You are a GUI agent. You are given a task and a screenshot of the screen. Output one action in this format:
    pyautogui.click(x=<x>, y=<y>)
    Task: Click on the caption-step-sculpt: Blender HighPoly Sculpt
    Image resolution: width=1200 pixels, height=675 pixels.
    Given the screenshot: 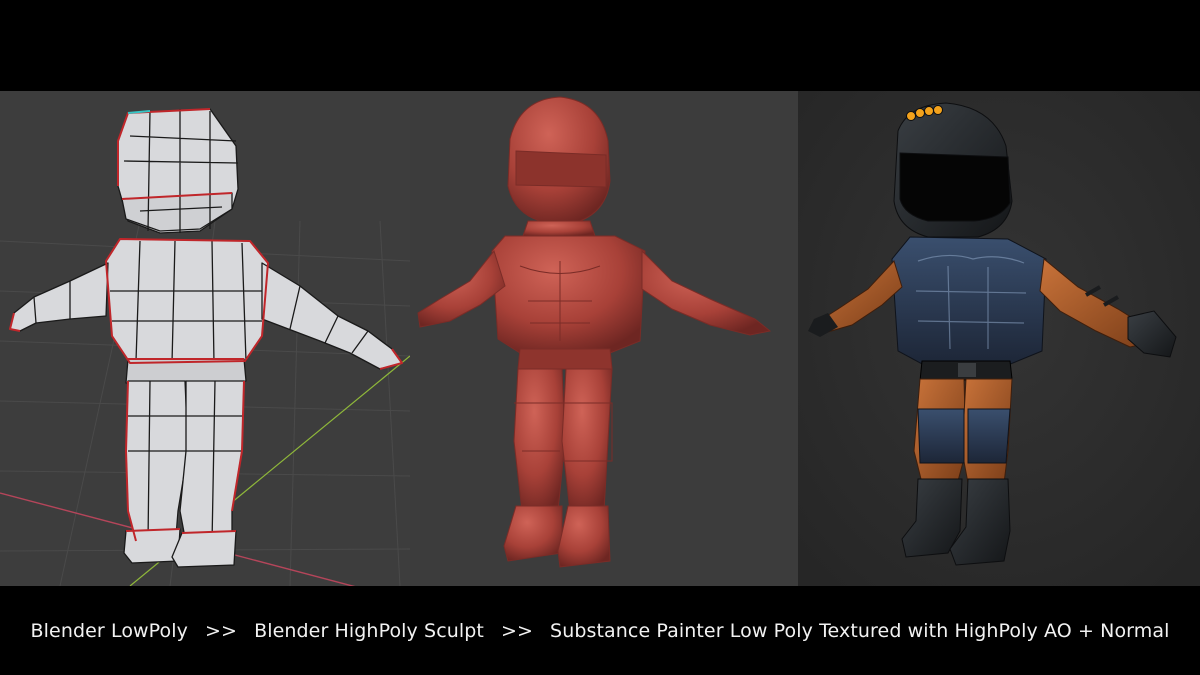 What is the action you would take?
    pyautogui.click(x=369, y=630)
    